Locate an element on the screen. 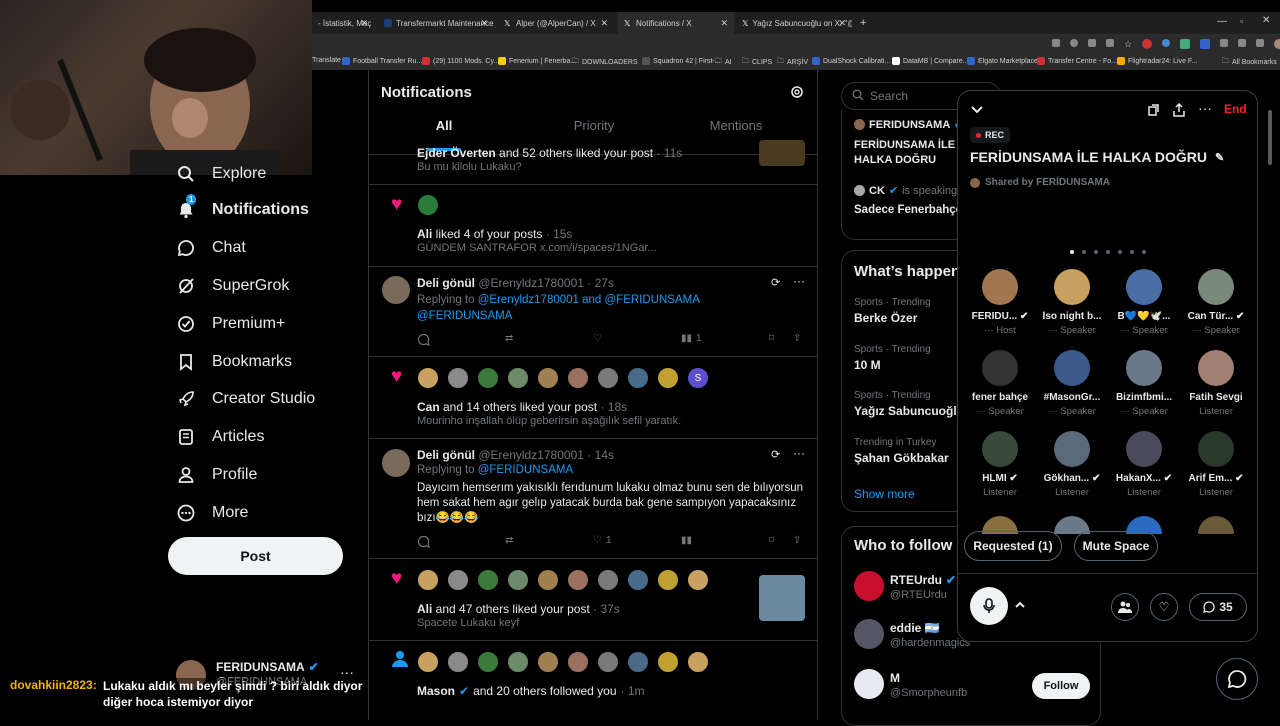  nav-chat: Chat is located at coordinates (211, 248).